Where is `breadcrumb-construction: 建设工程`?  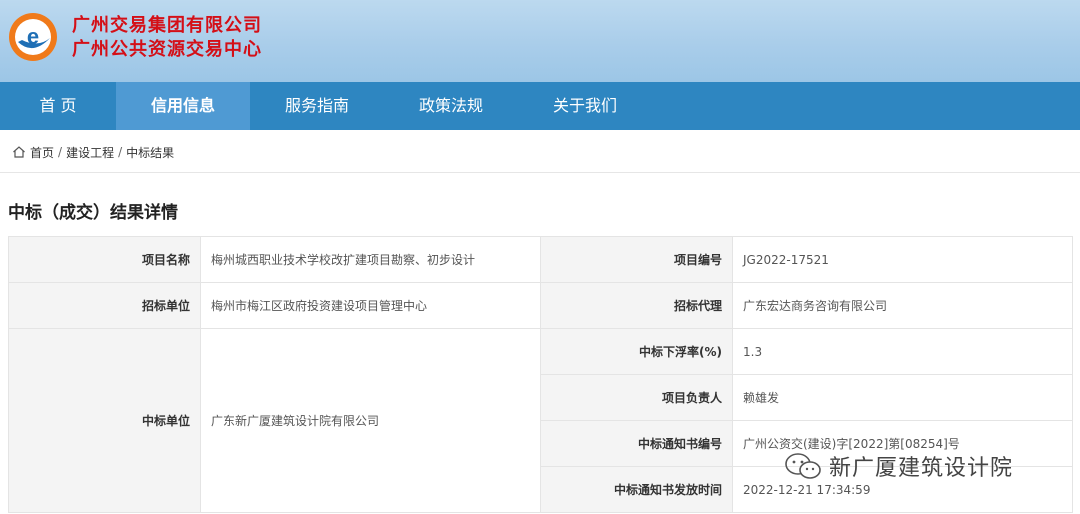
breadcrumb-construction: 建设工程 is located at coordinates (90, 152).